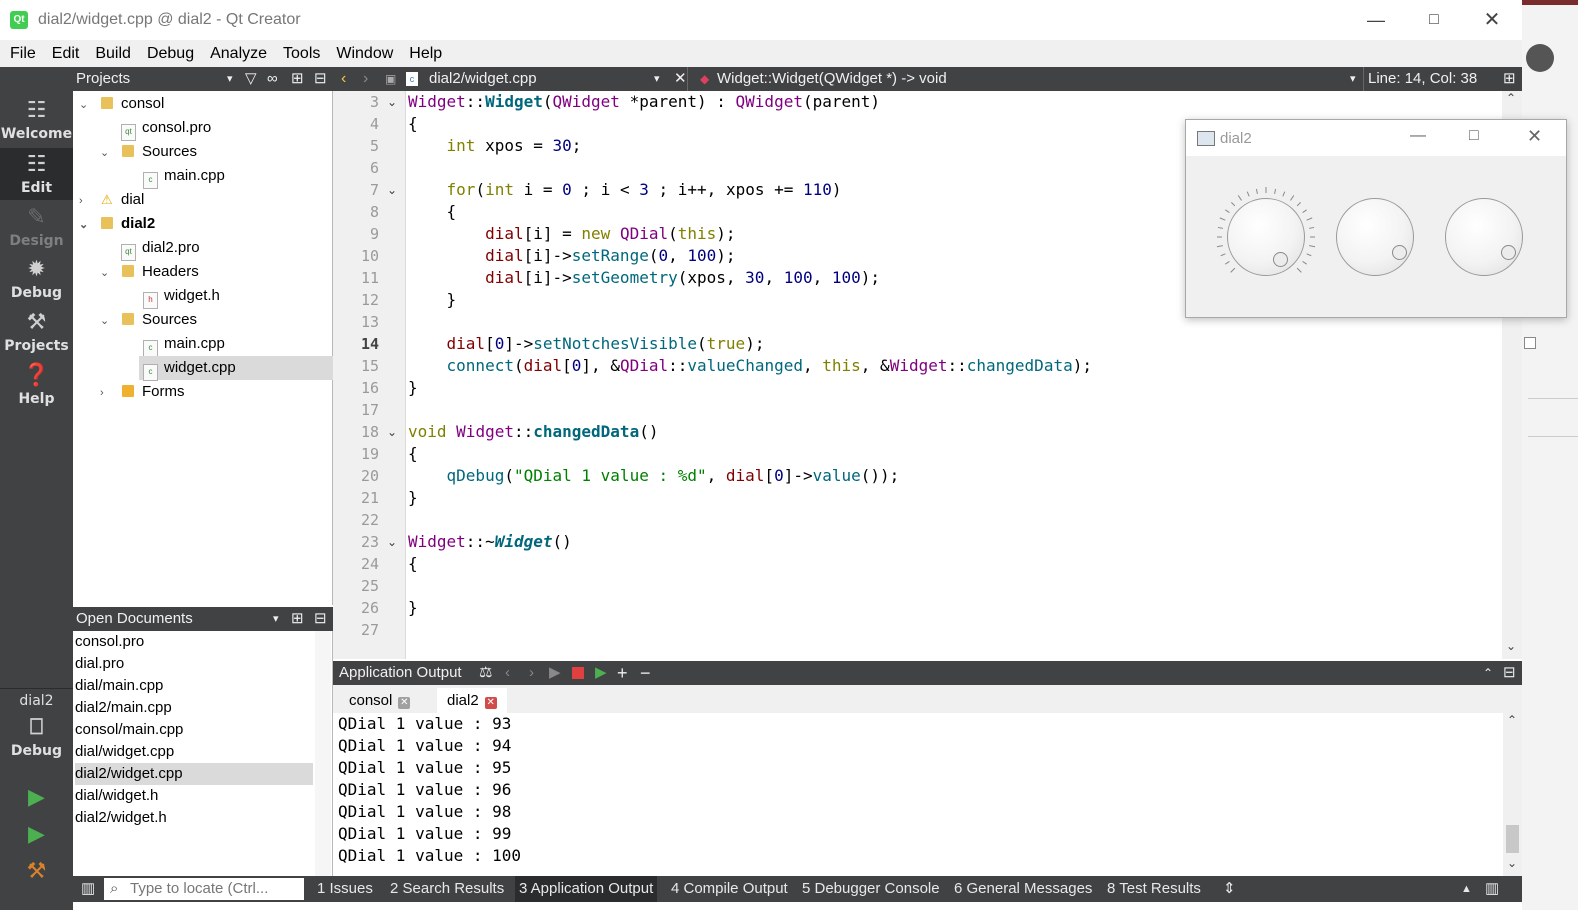  What do you see at coordinates (832, 79) in the screenshot?
I see `current-symbol: Widget::Widget(QWidget *) -> void` at bounding box center [832, 79].